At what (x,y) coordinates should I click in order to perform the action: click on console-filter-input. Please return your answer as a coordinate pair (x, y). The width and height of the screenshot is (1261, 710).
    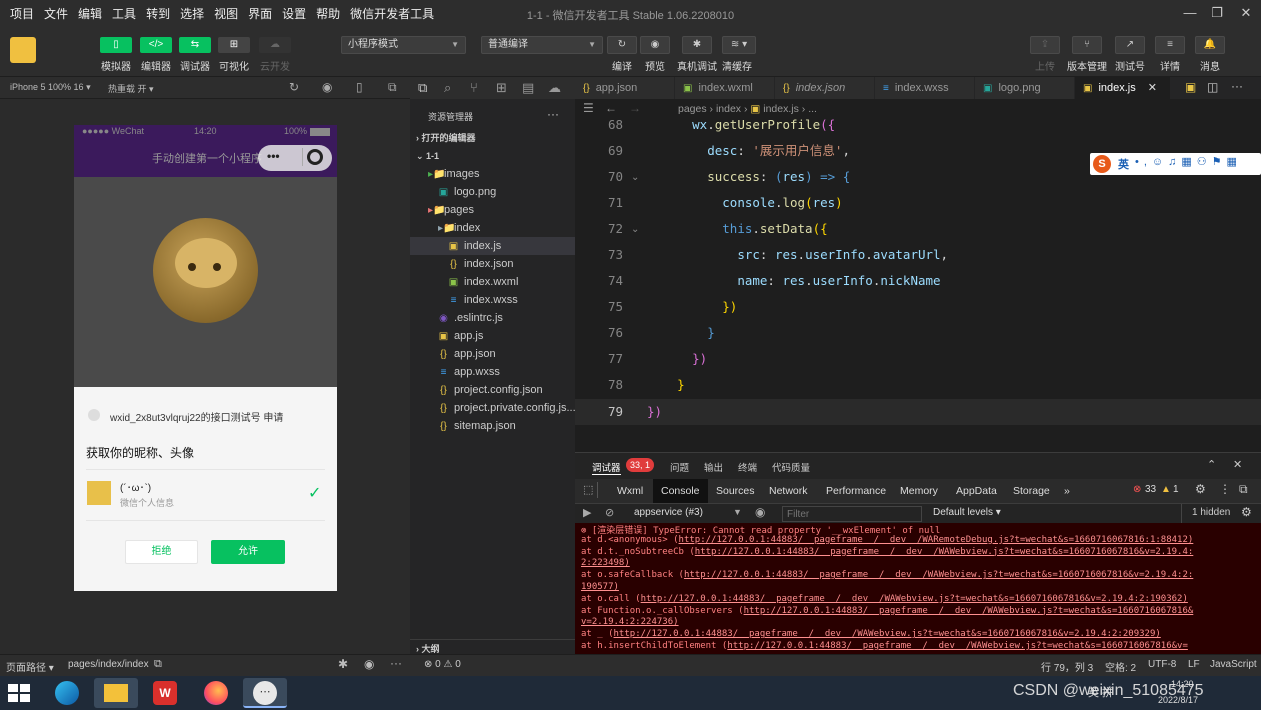
    Looking at the image, I should click on (852, 514).